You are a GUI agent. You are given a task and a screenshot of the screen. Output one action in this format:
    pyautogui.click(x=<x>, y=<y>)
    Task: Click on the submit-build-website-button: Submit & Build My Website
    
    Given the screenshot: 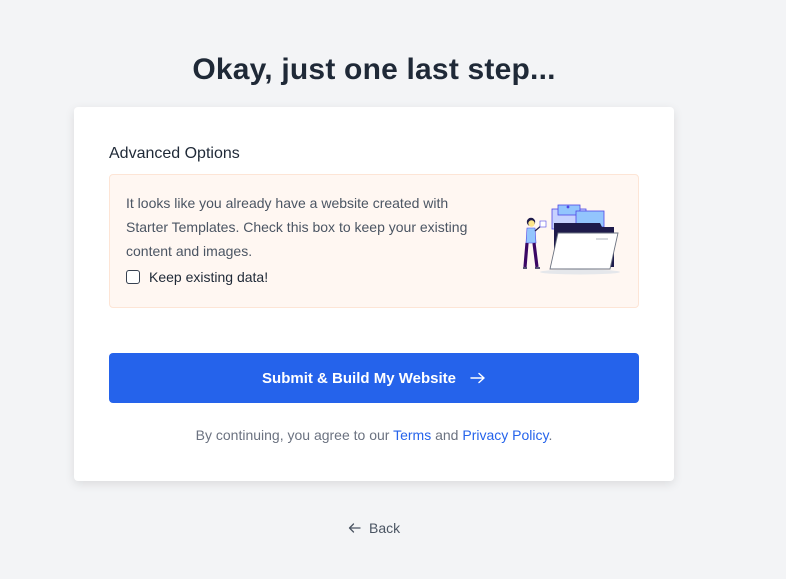 What is the action you would take?
    pyautogui.click(x=374, y=378)
    